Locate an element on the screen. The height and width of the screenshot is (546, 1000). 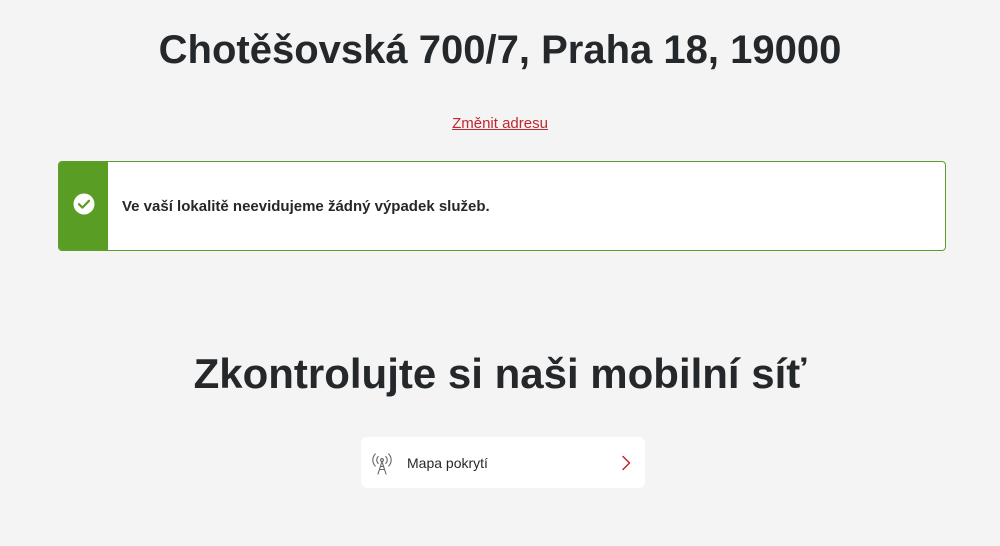
coverage-map-label: Mapa pokrytí is located at coordinates (447, 462).